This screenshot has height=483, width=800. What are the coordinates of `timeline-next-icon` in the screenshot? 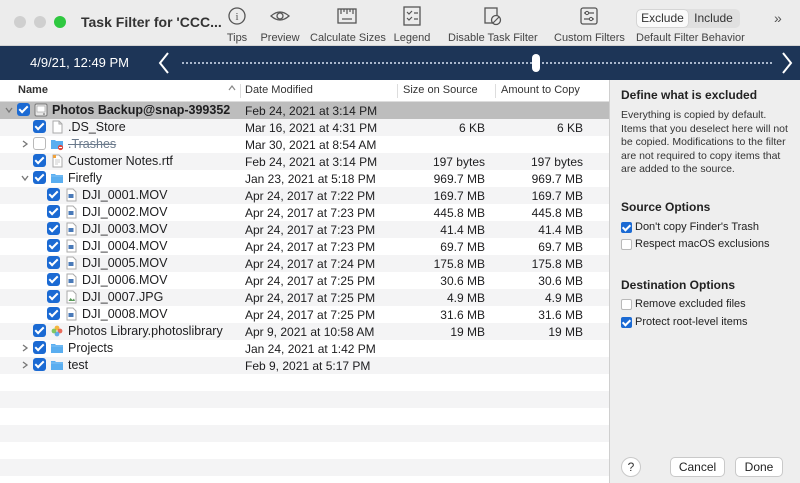 It's located at (787, 63).